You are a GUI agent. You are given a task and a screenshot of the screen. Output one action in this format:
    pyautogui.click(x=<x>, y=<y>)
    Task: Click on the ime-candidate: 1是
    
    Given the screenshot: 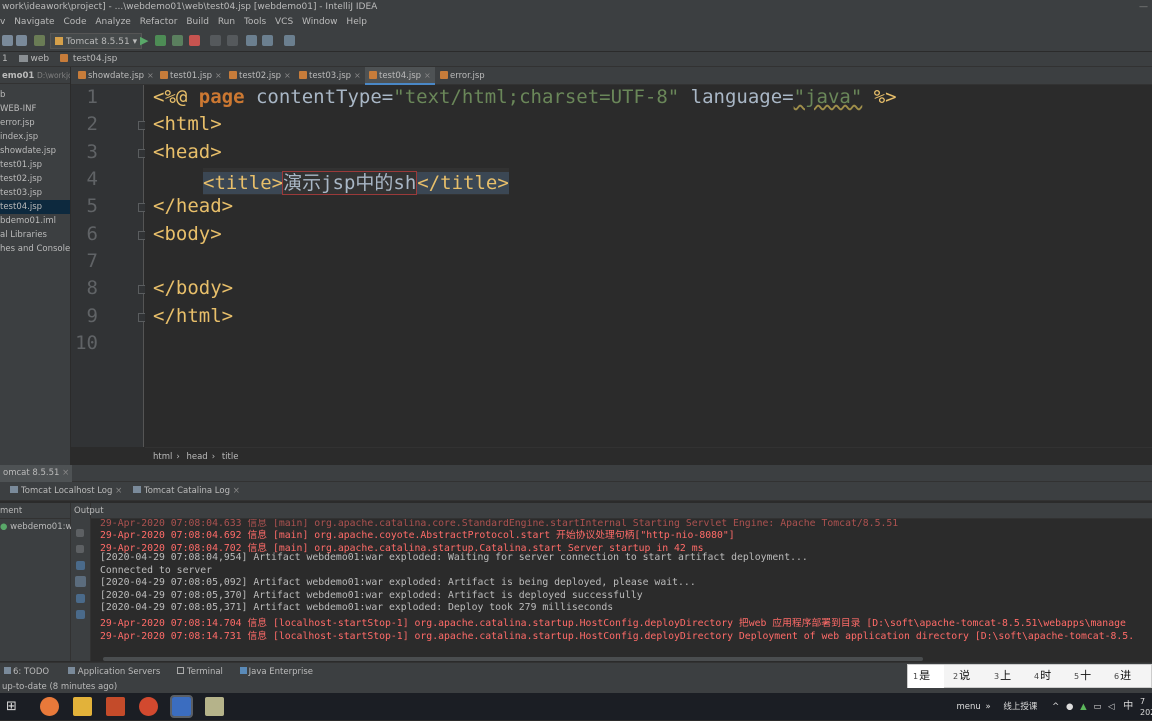 What is the action you would take?
    pyautogui.click(x=926, y=676)
    